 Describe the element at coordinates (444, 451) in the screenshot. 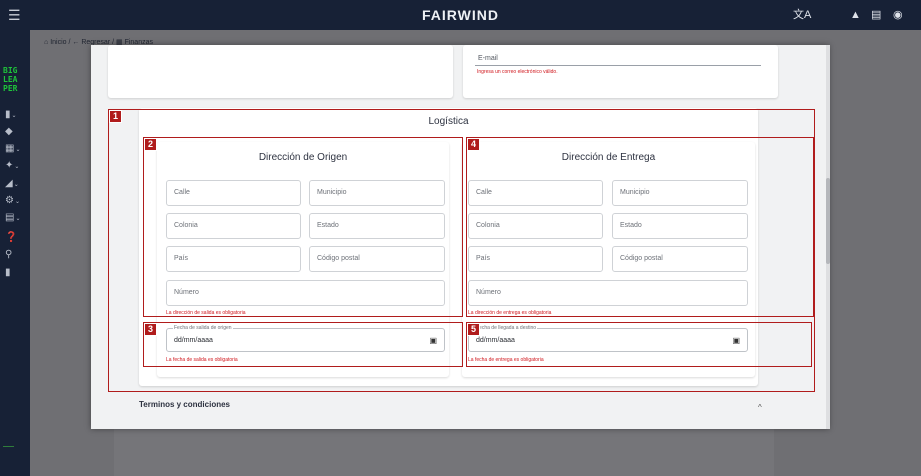

I see `background-card` at that location.